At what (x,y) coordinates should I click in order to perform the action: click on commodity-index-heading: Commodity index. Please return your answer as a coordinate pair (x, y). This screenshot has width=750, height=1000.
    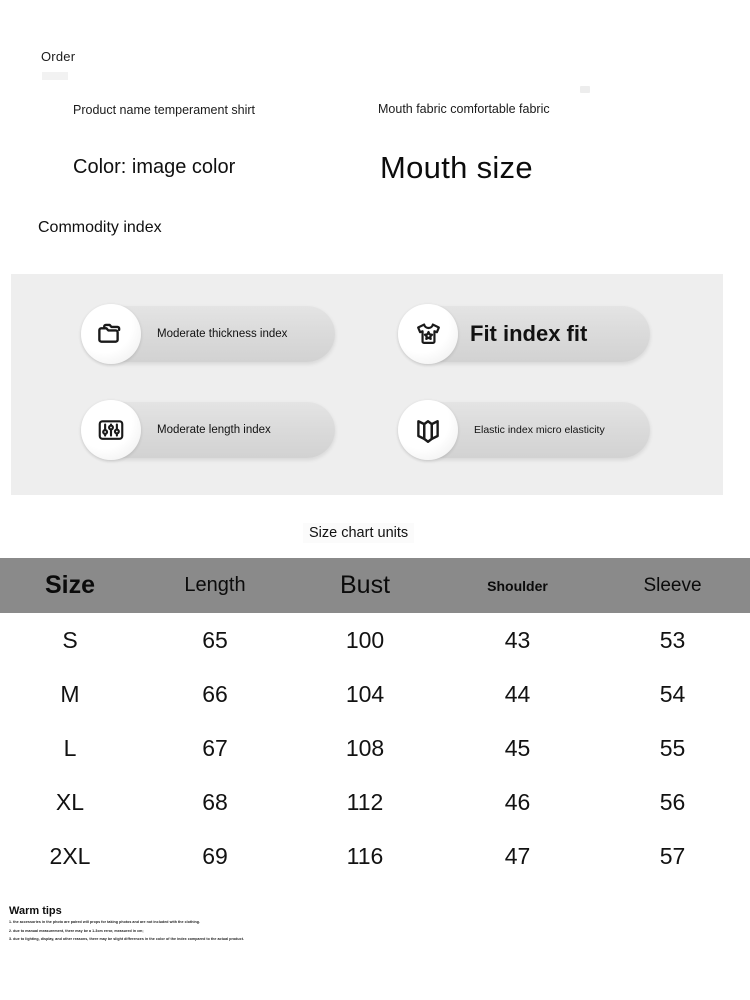
    Looking at the image, I should click on (100, 227).